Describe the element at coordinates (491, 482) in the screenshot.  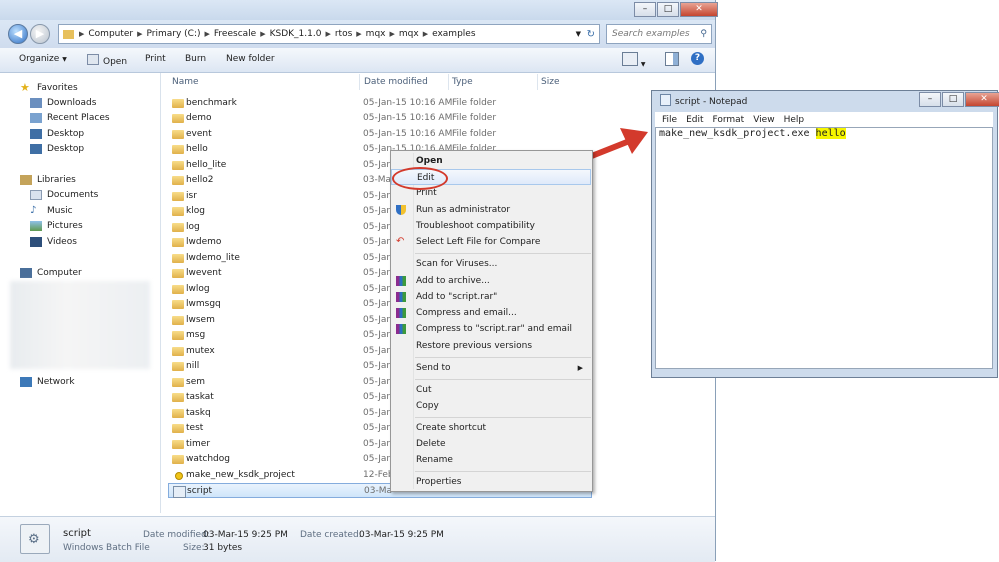
I see `menu-item-properties: Properties` at that location.